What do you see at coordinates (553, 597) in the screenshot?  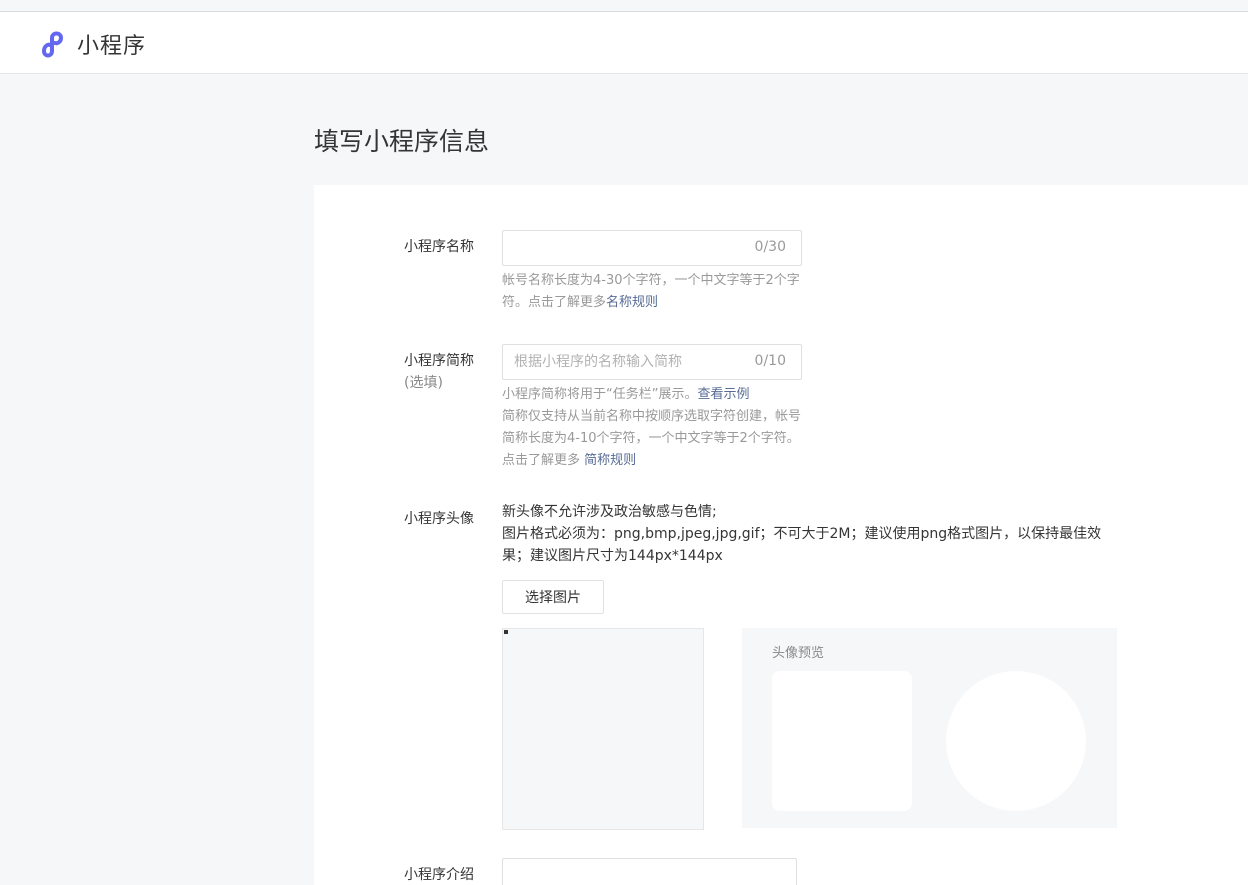 I see `select-image-button: 选择图片` at bounding box center [553, 597].